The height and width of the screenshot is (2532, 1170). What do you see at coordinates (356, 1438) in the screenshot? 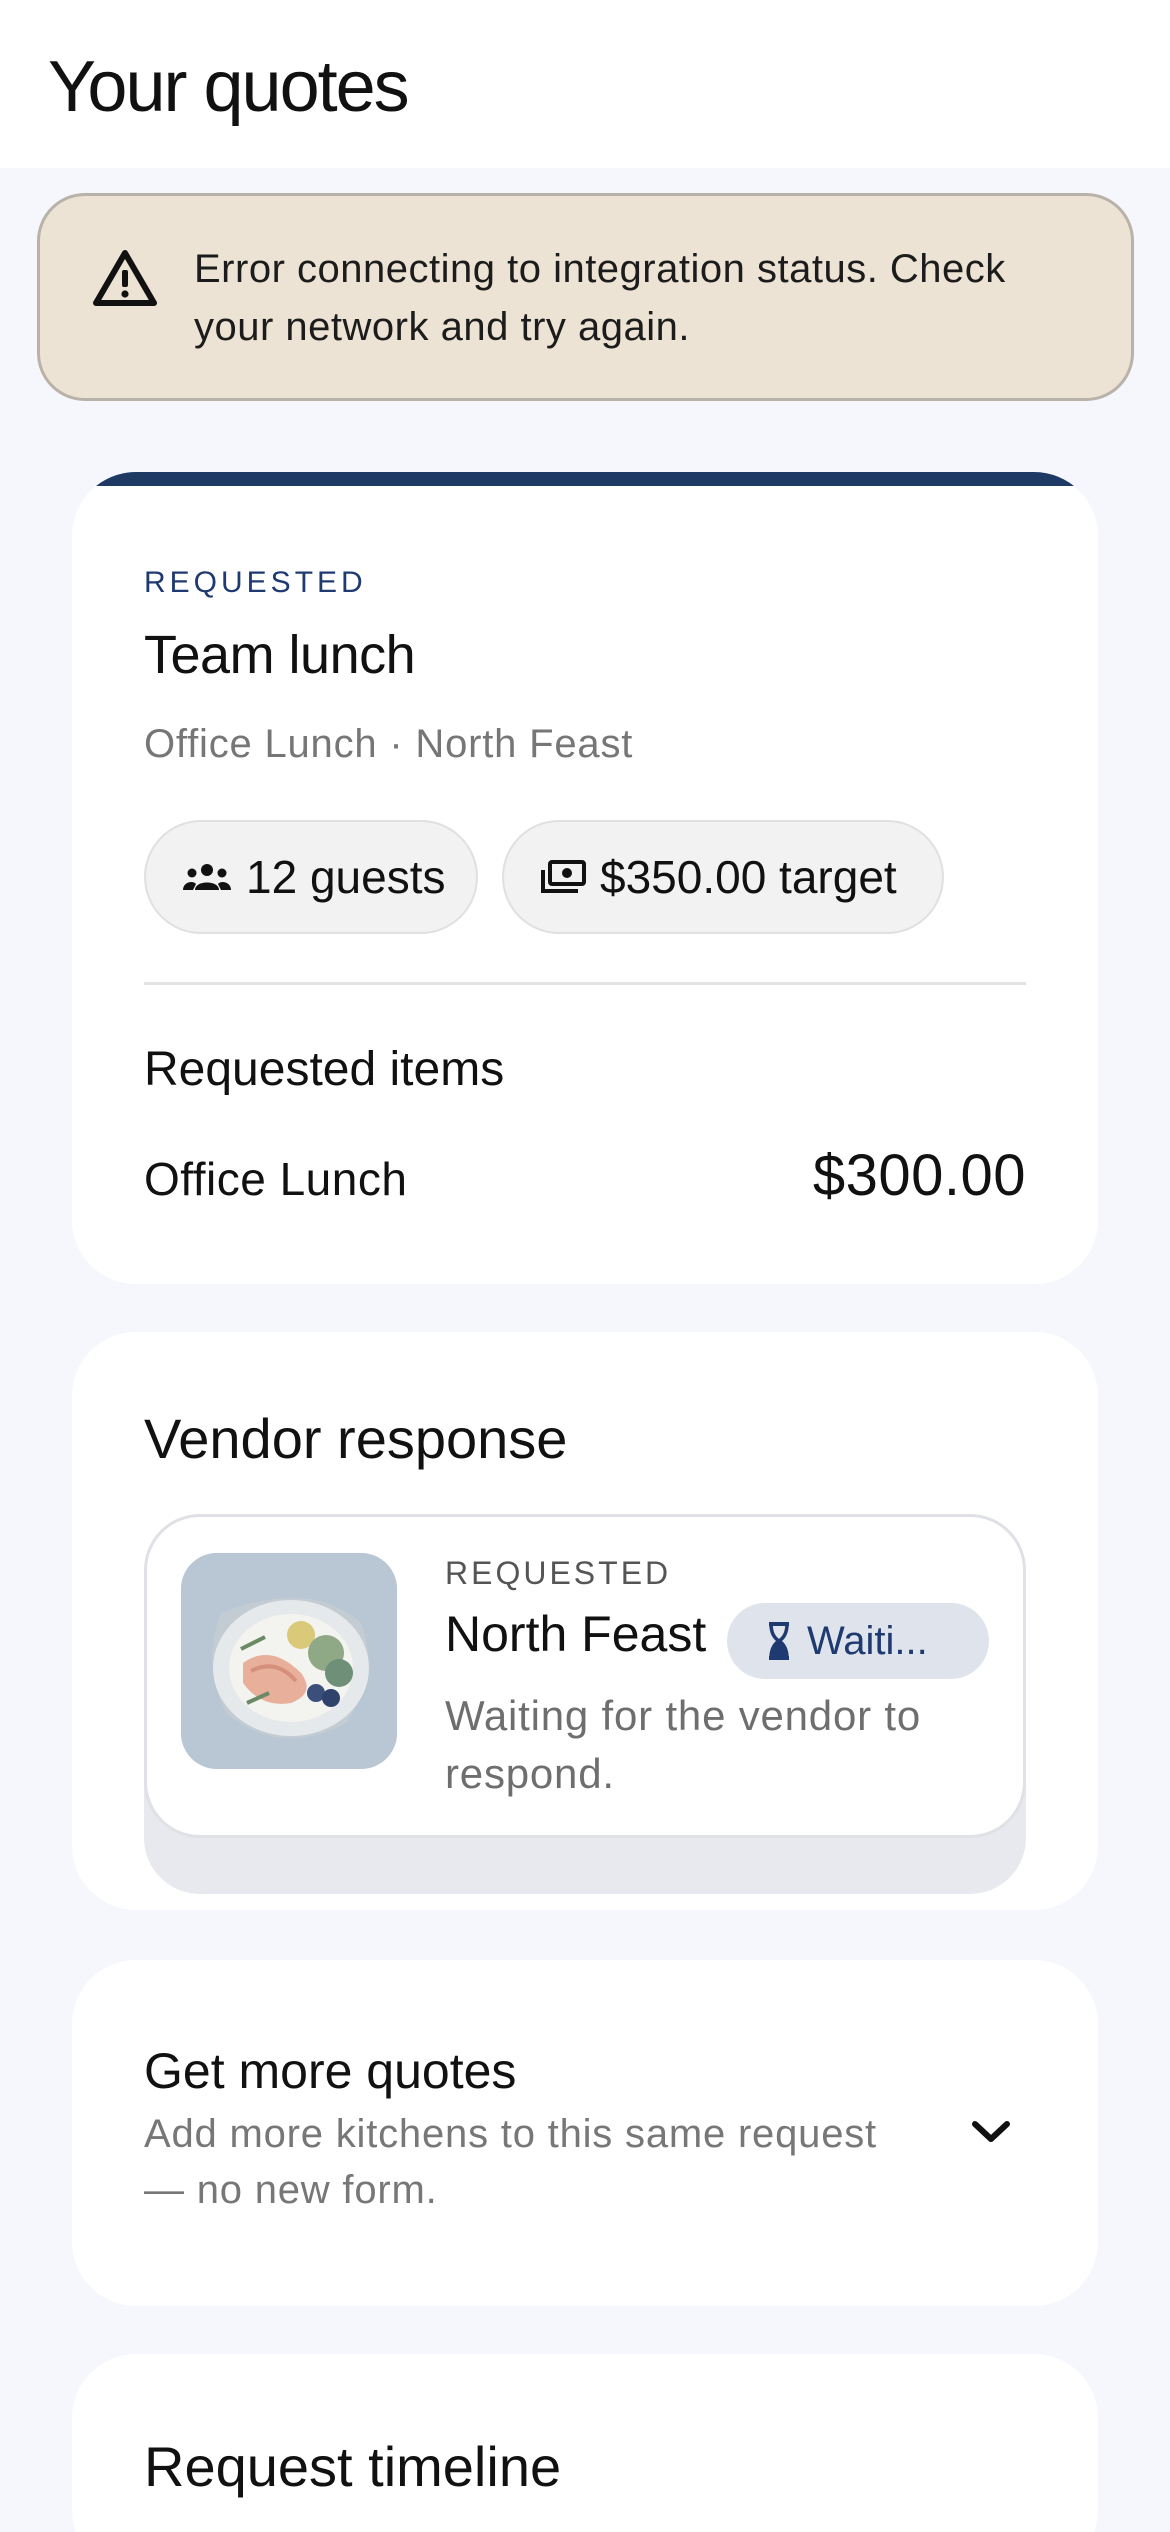
I see `vendor-response-heading: Vendor response` at bounding box center [356, 1438].